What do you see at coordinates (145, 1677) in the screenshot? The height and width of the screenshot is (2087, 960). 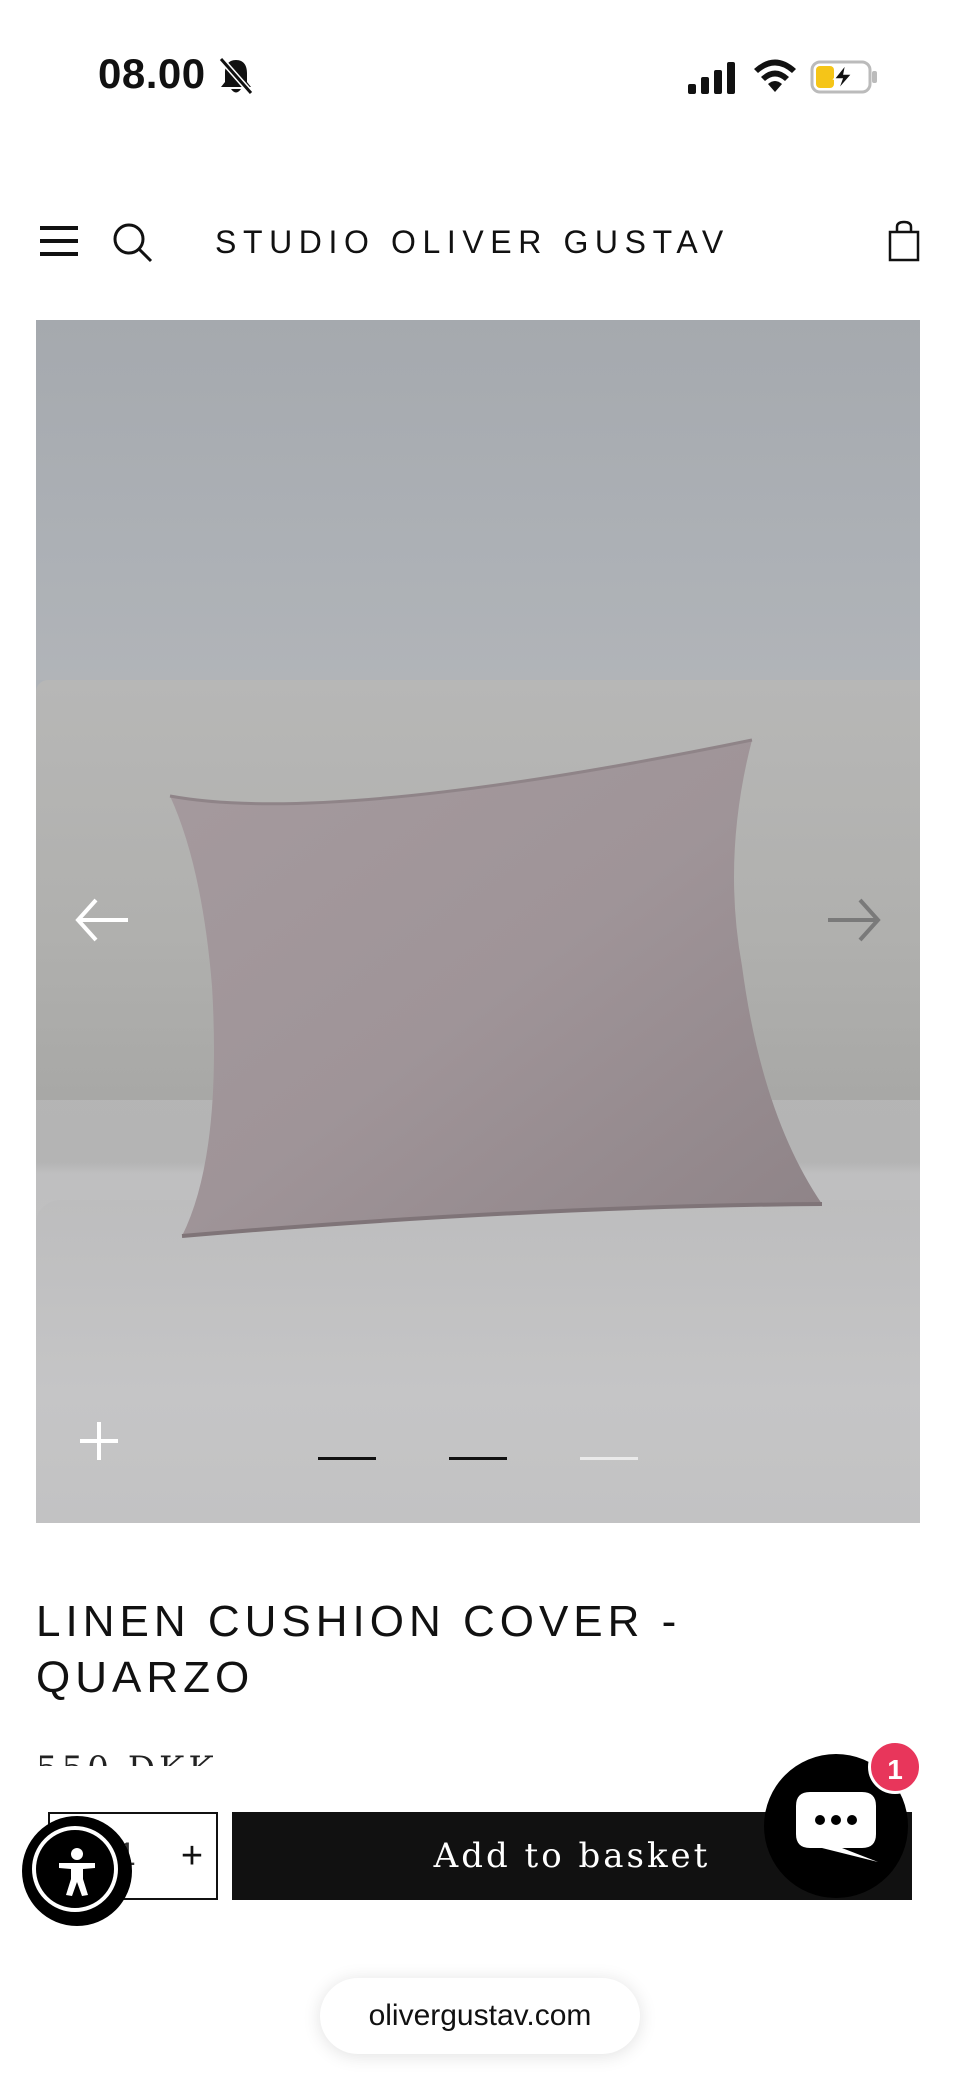 I see `product-title-line2: QUARZO` at bounding box center [145, 1677].